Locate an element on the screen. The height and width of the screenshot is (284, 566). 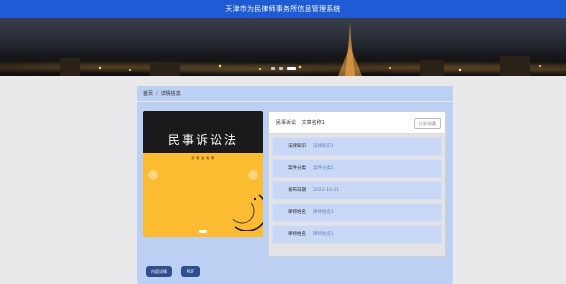
share-favorite-button: 分享/收藏 is located at coordinates (427, 123).